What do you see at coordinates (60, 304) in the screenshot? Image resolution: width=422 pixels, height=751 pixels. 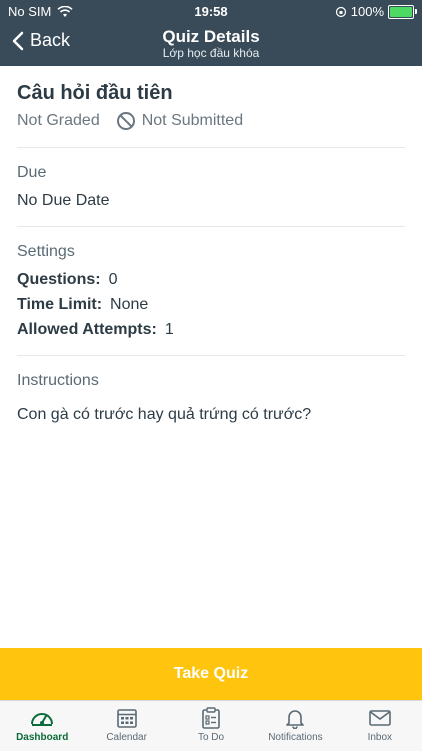 I see `time-limit-label: Time Limit:` at bounding box center [60, 304].